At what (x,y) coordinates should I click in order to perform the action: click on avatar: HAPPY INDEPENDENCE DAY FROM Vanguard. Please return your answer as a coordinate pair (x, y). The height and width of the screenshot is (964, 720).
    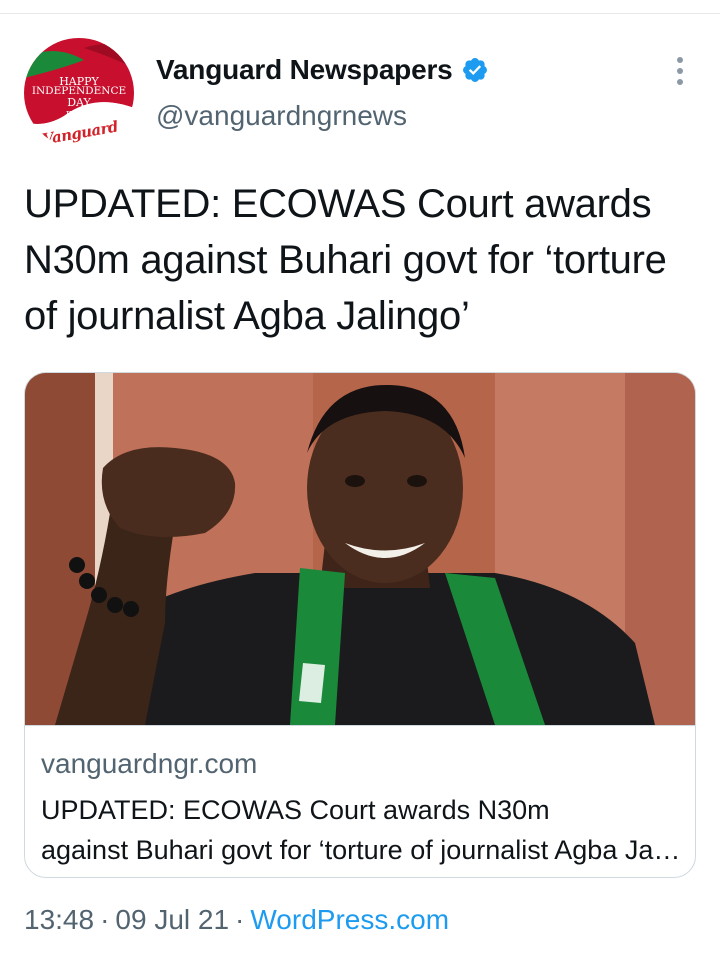
    Looking at the image, I should click on (79, 93).